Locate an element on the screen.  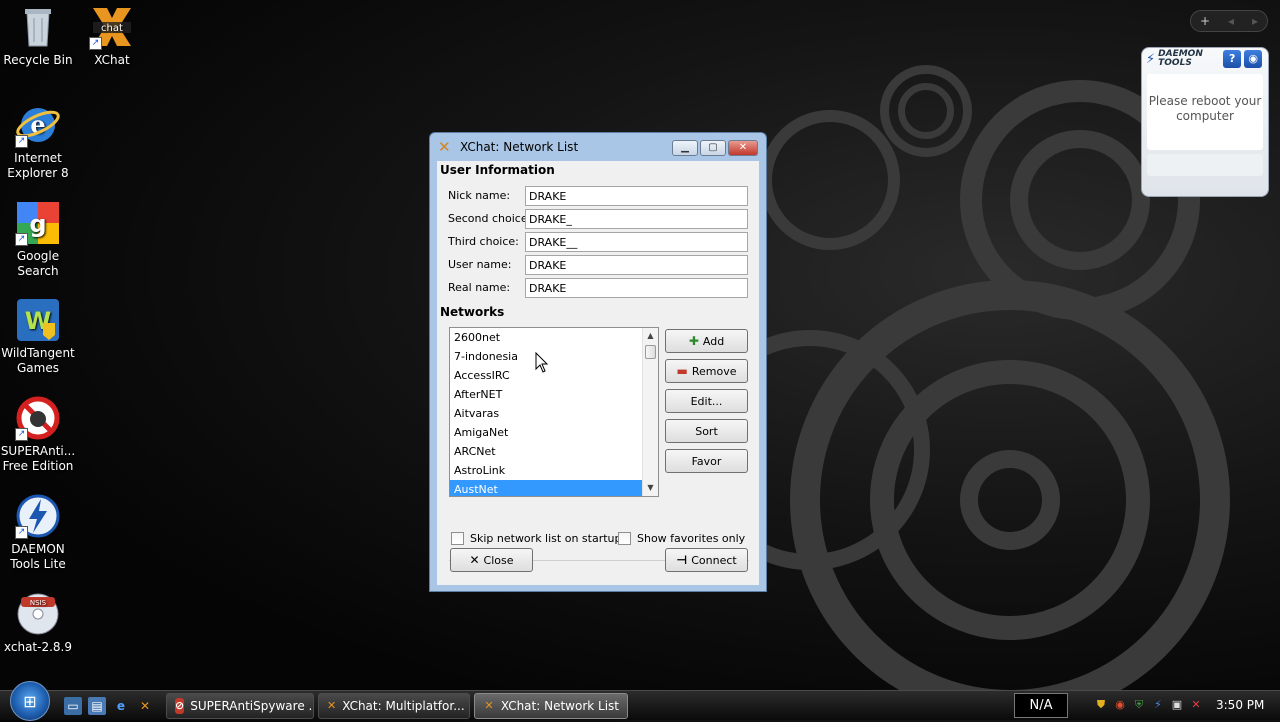
real-name-label: Real name: is located at coordinates (479, 287).